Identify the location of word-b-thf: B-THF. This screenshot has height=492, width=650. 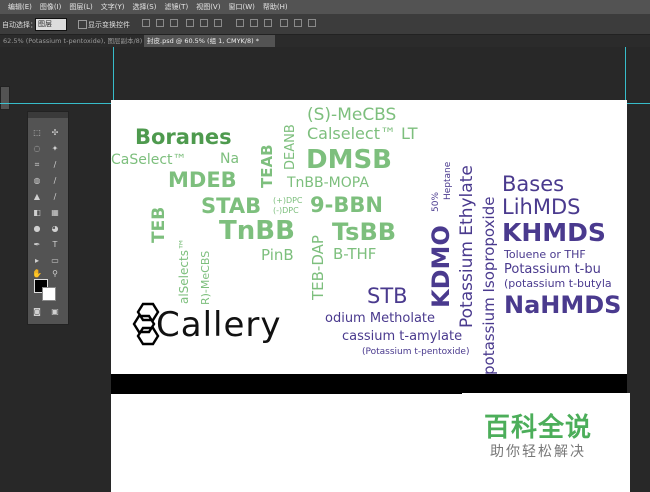
(355, 254).